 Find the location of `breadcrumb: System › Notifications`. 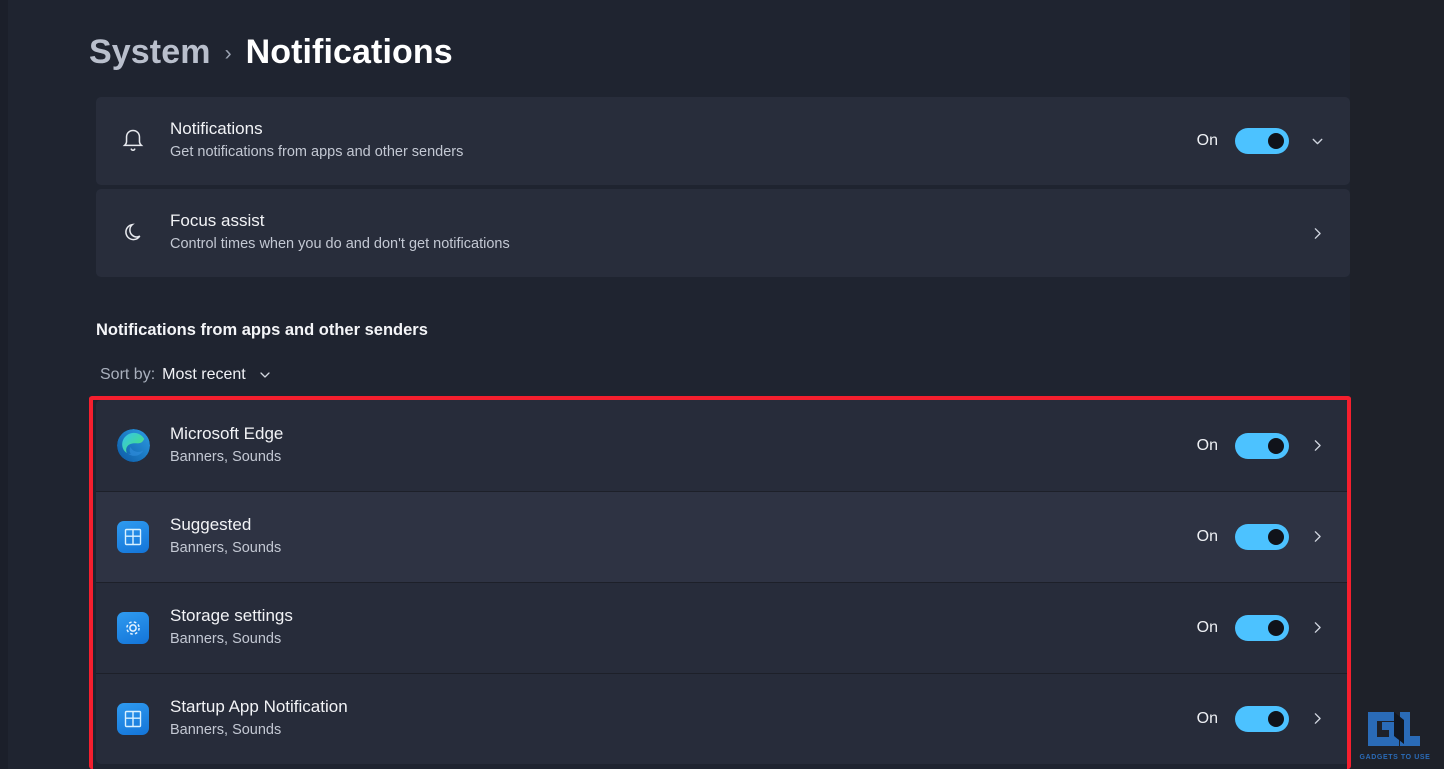

breadcrumb: System › Notifications is located at coordinates (271, 52).